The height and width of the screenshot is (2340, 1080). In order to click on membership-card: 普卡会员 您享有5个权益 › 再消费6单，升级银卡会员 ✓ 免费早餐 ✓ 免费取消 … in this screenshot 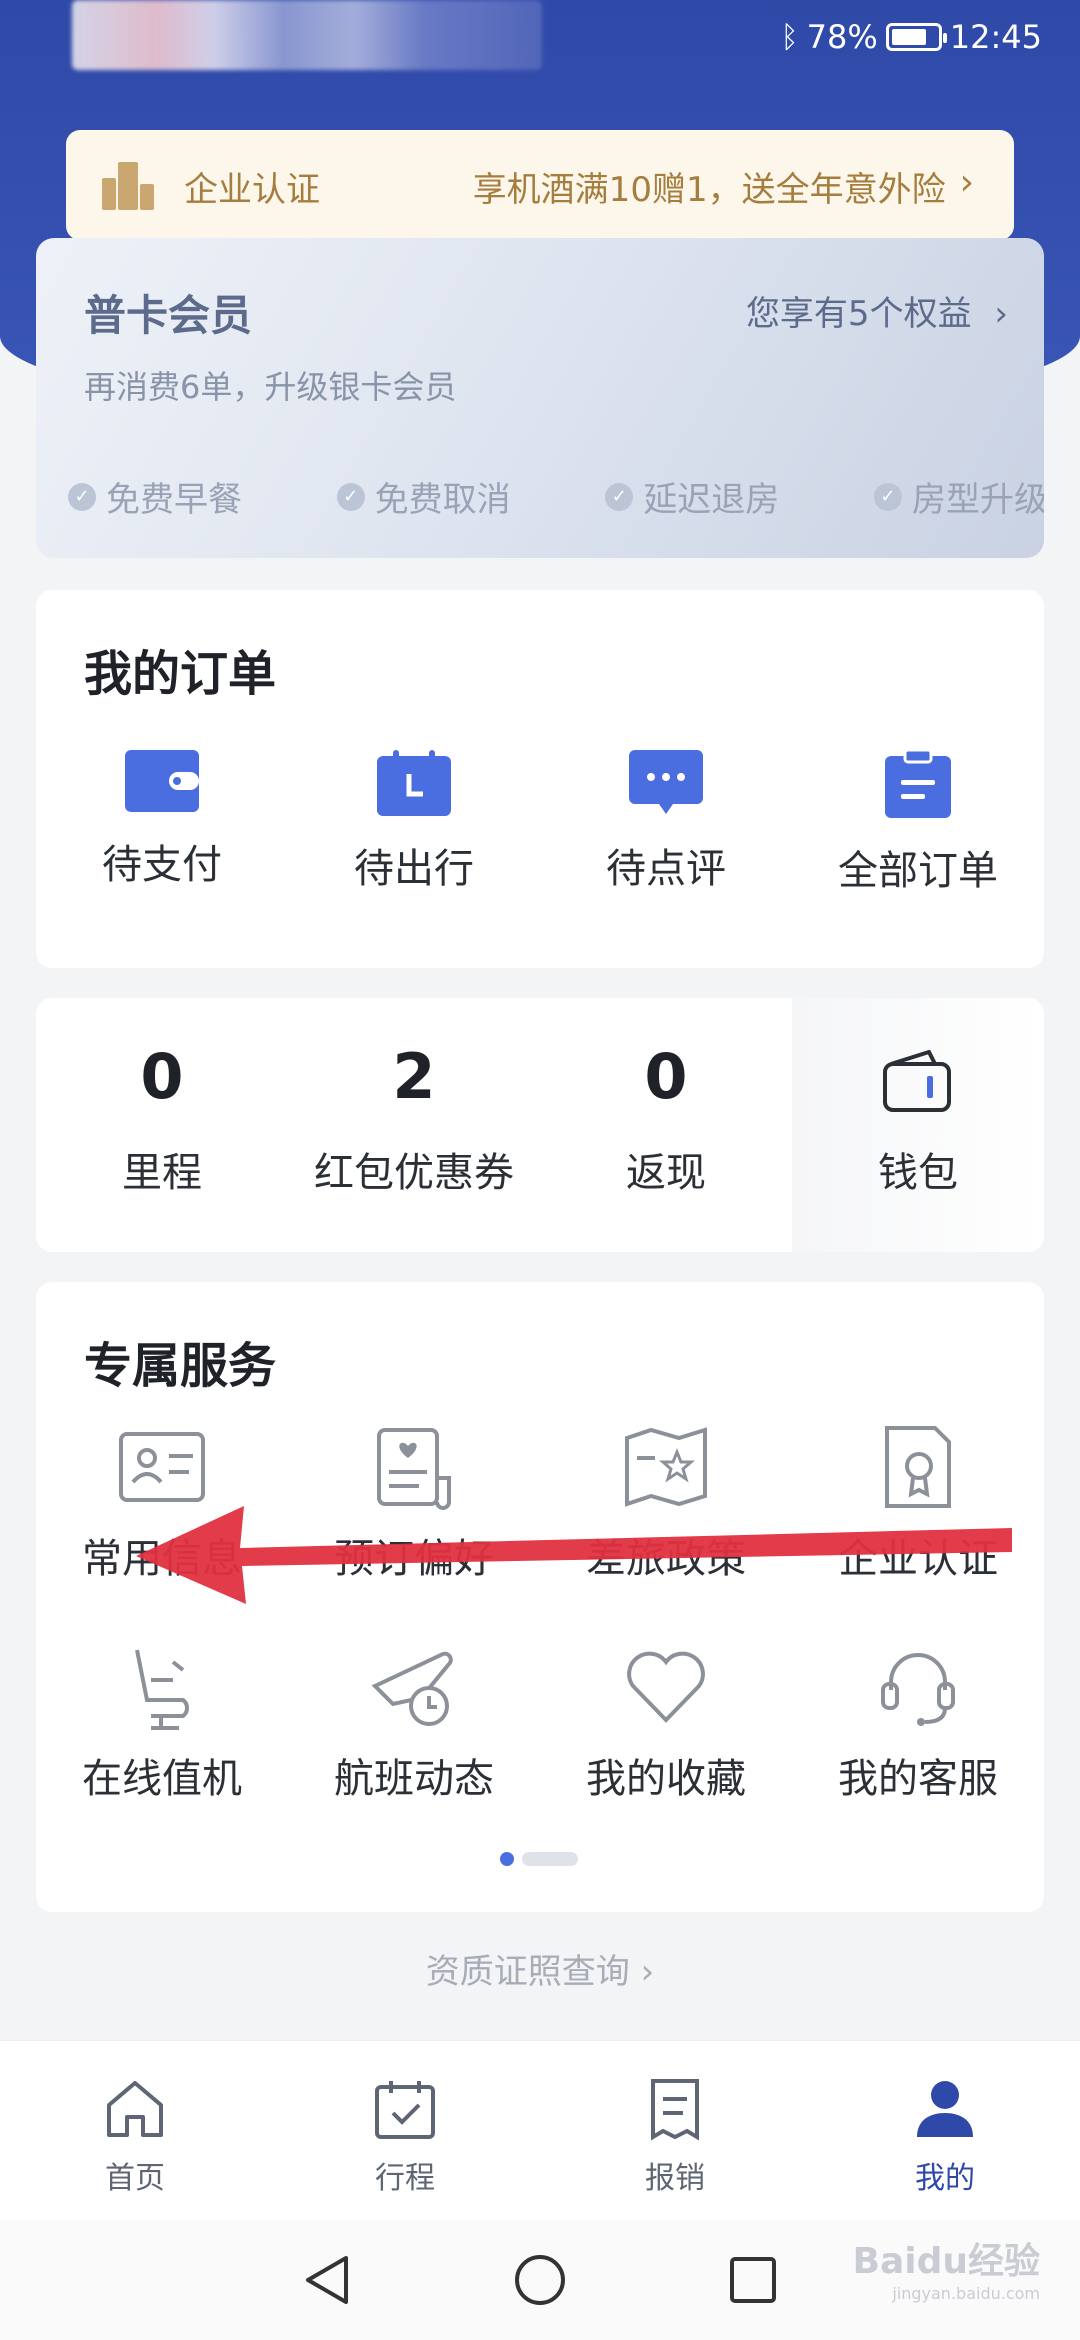, I will do `click(540, 398)`.